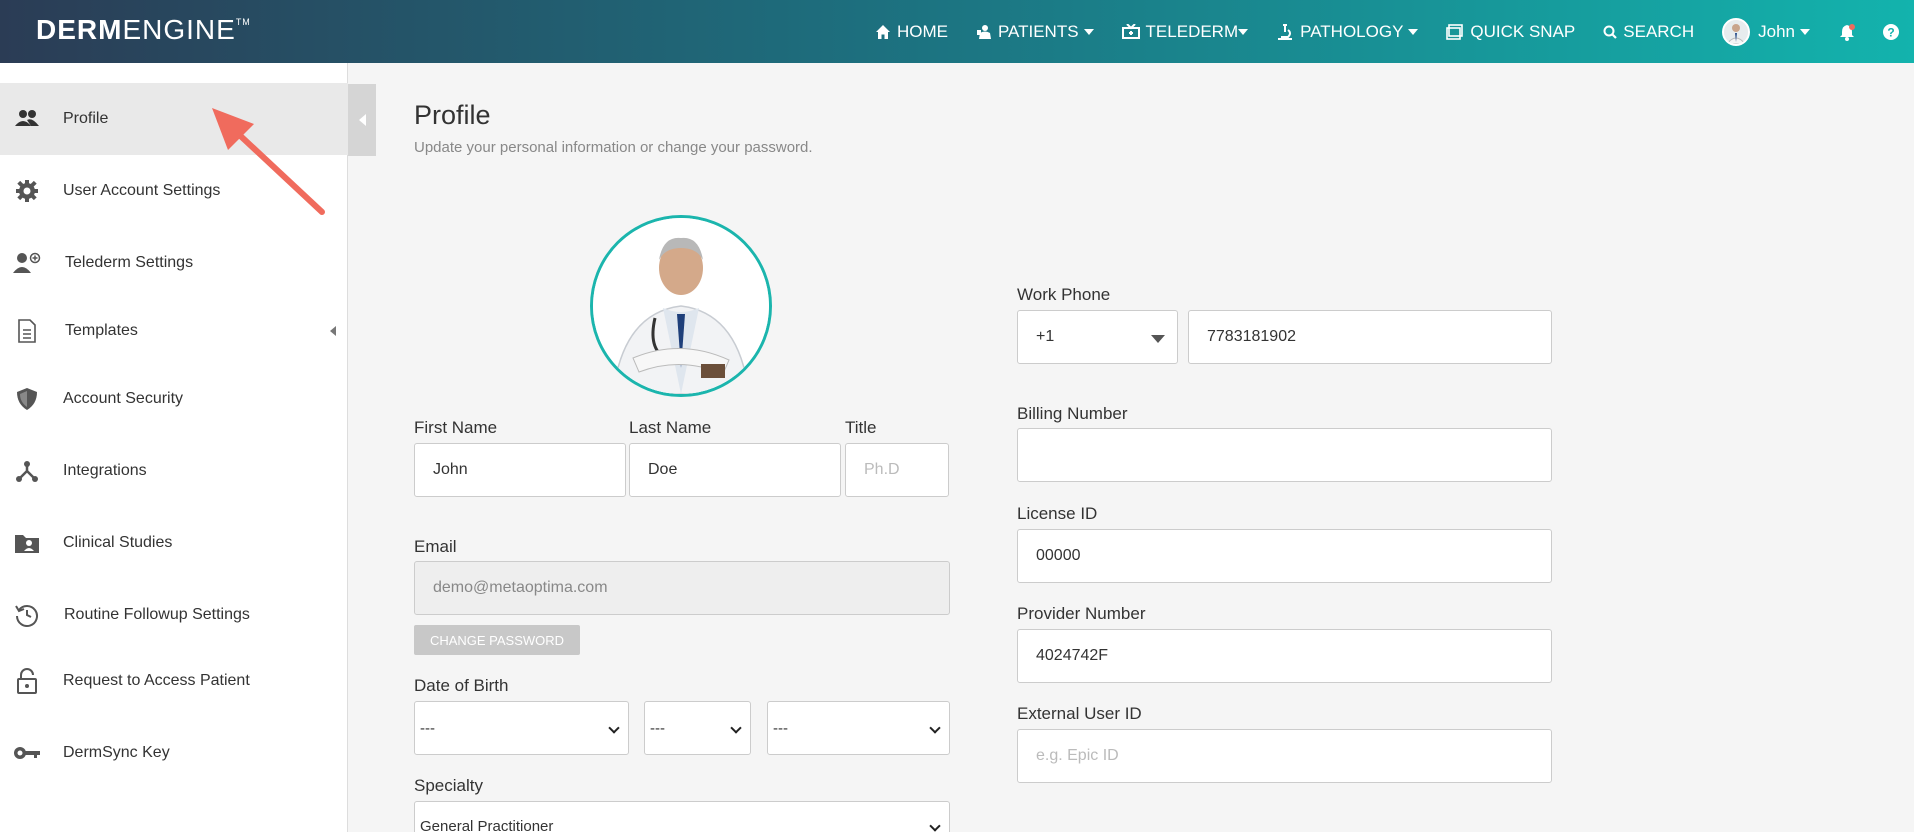 This screenshot has height=832, width=1914. I want to click on avatar, so click(1736, 31).